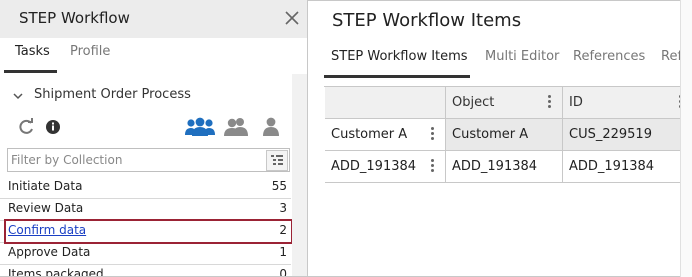  What do you see at coordinates (145, 253) in the screenshot?
I see `list-item: Approve Data 1` at bounding box center [145, 253].